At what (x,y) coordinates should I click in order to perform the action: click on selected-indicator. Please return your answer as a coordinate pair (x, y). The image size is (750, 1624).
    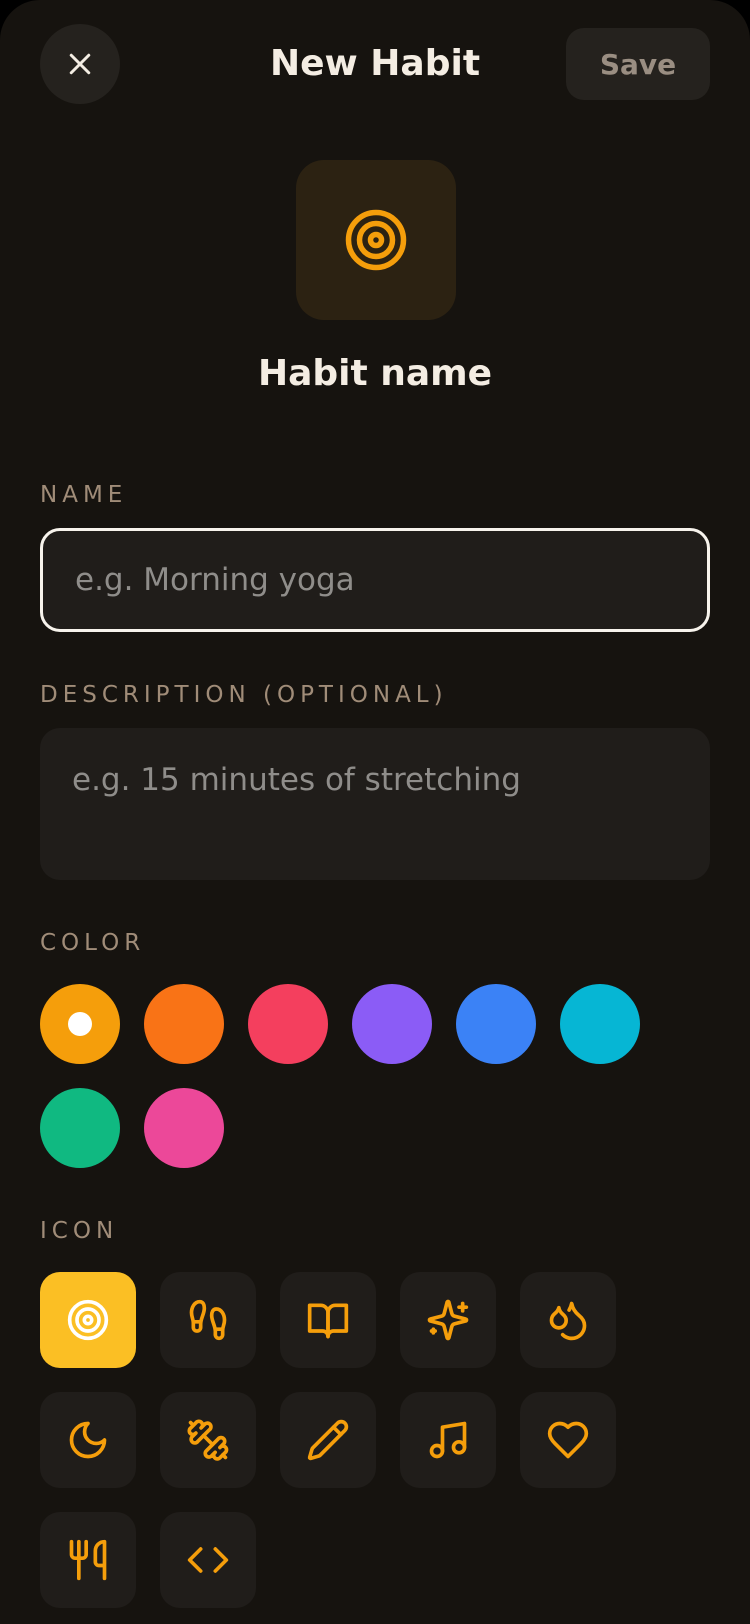
    Looking at the image, I should click on (80, 1024).